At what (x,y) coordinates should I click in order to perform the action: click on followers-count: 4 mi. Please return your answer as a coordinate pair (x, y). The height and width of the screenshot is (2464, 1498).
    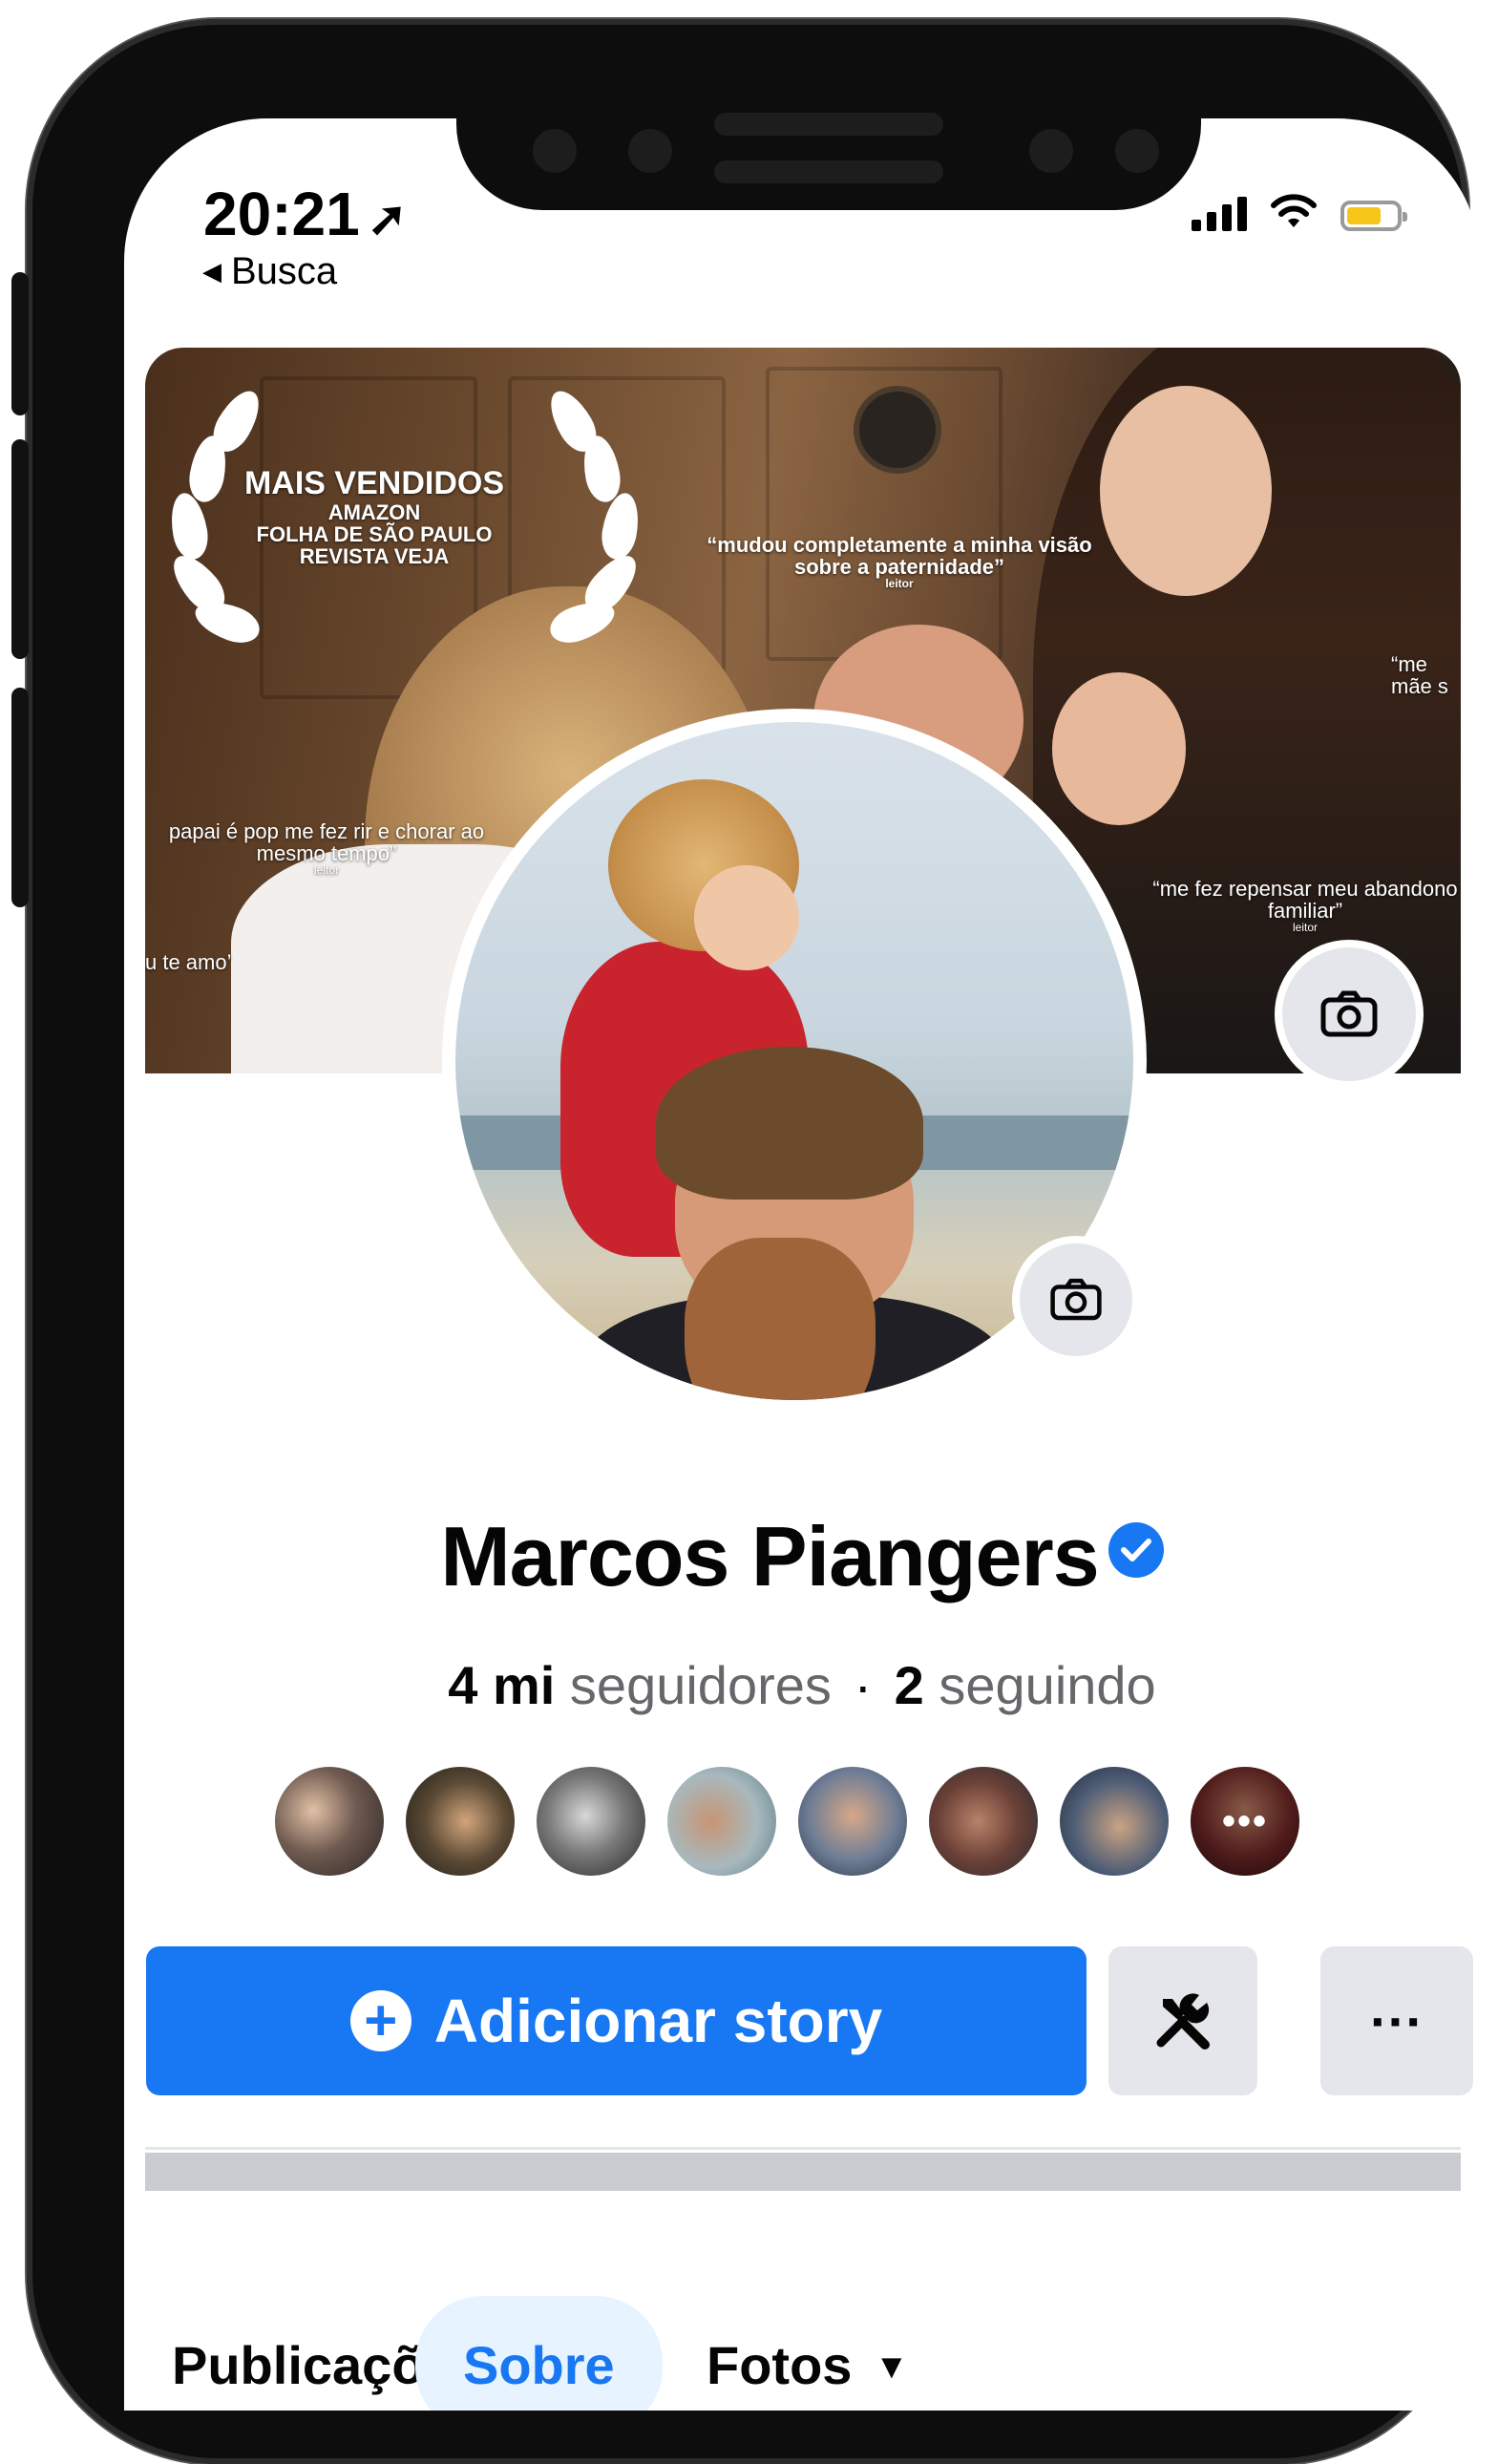
    Looking at the image, I should click on (501, 1685).